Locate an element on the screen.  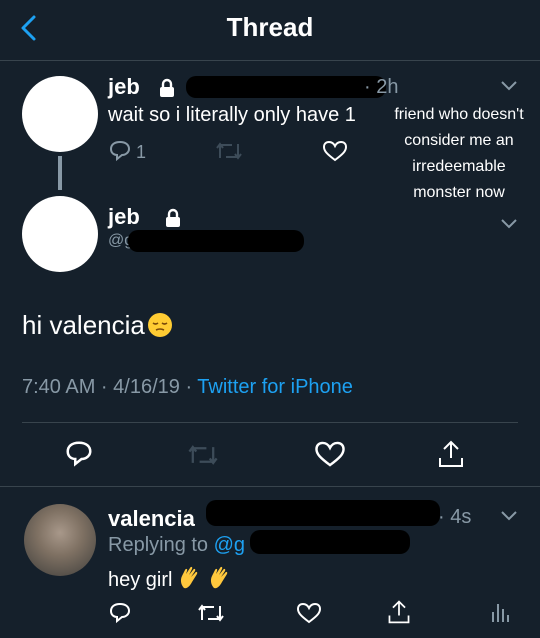
tweet1-author-name: jeb is located at coordinates (124, 87).